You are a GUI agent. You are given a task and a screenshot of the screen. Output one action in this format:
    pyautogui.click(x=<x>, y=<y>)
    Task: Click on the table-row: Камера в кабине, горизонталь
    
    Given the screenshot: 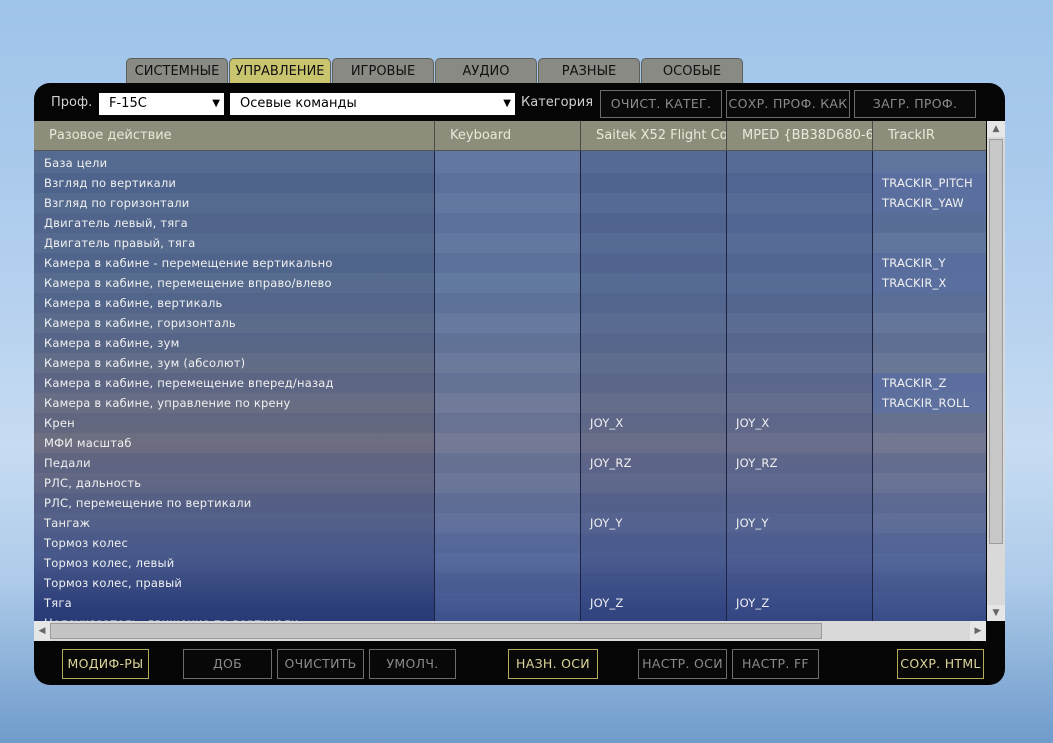 What is the action you would take?
    pyautogui.click(x=510, y=323)
    